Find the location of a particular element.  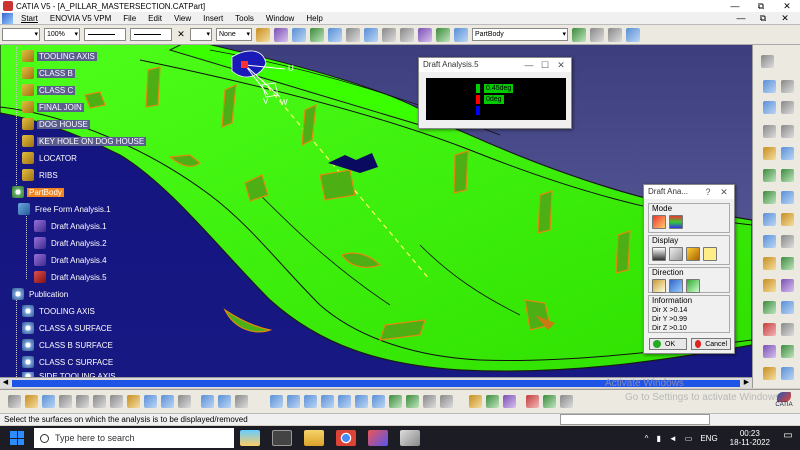

clear-filter-icon: ✕ is located at coordinates (181, 34).